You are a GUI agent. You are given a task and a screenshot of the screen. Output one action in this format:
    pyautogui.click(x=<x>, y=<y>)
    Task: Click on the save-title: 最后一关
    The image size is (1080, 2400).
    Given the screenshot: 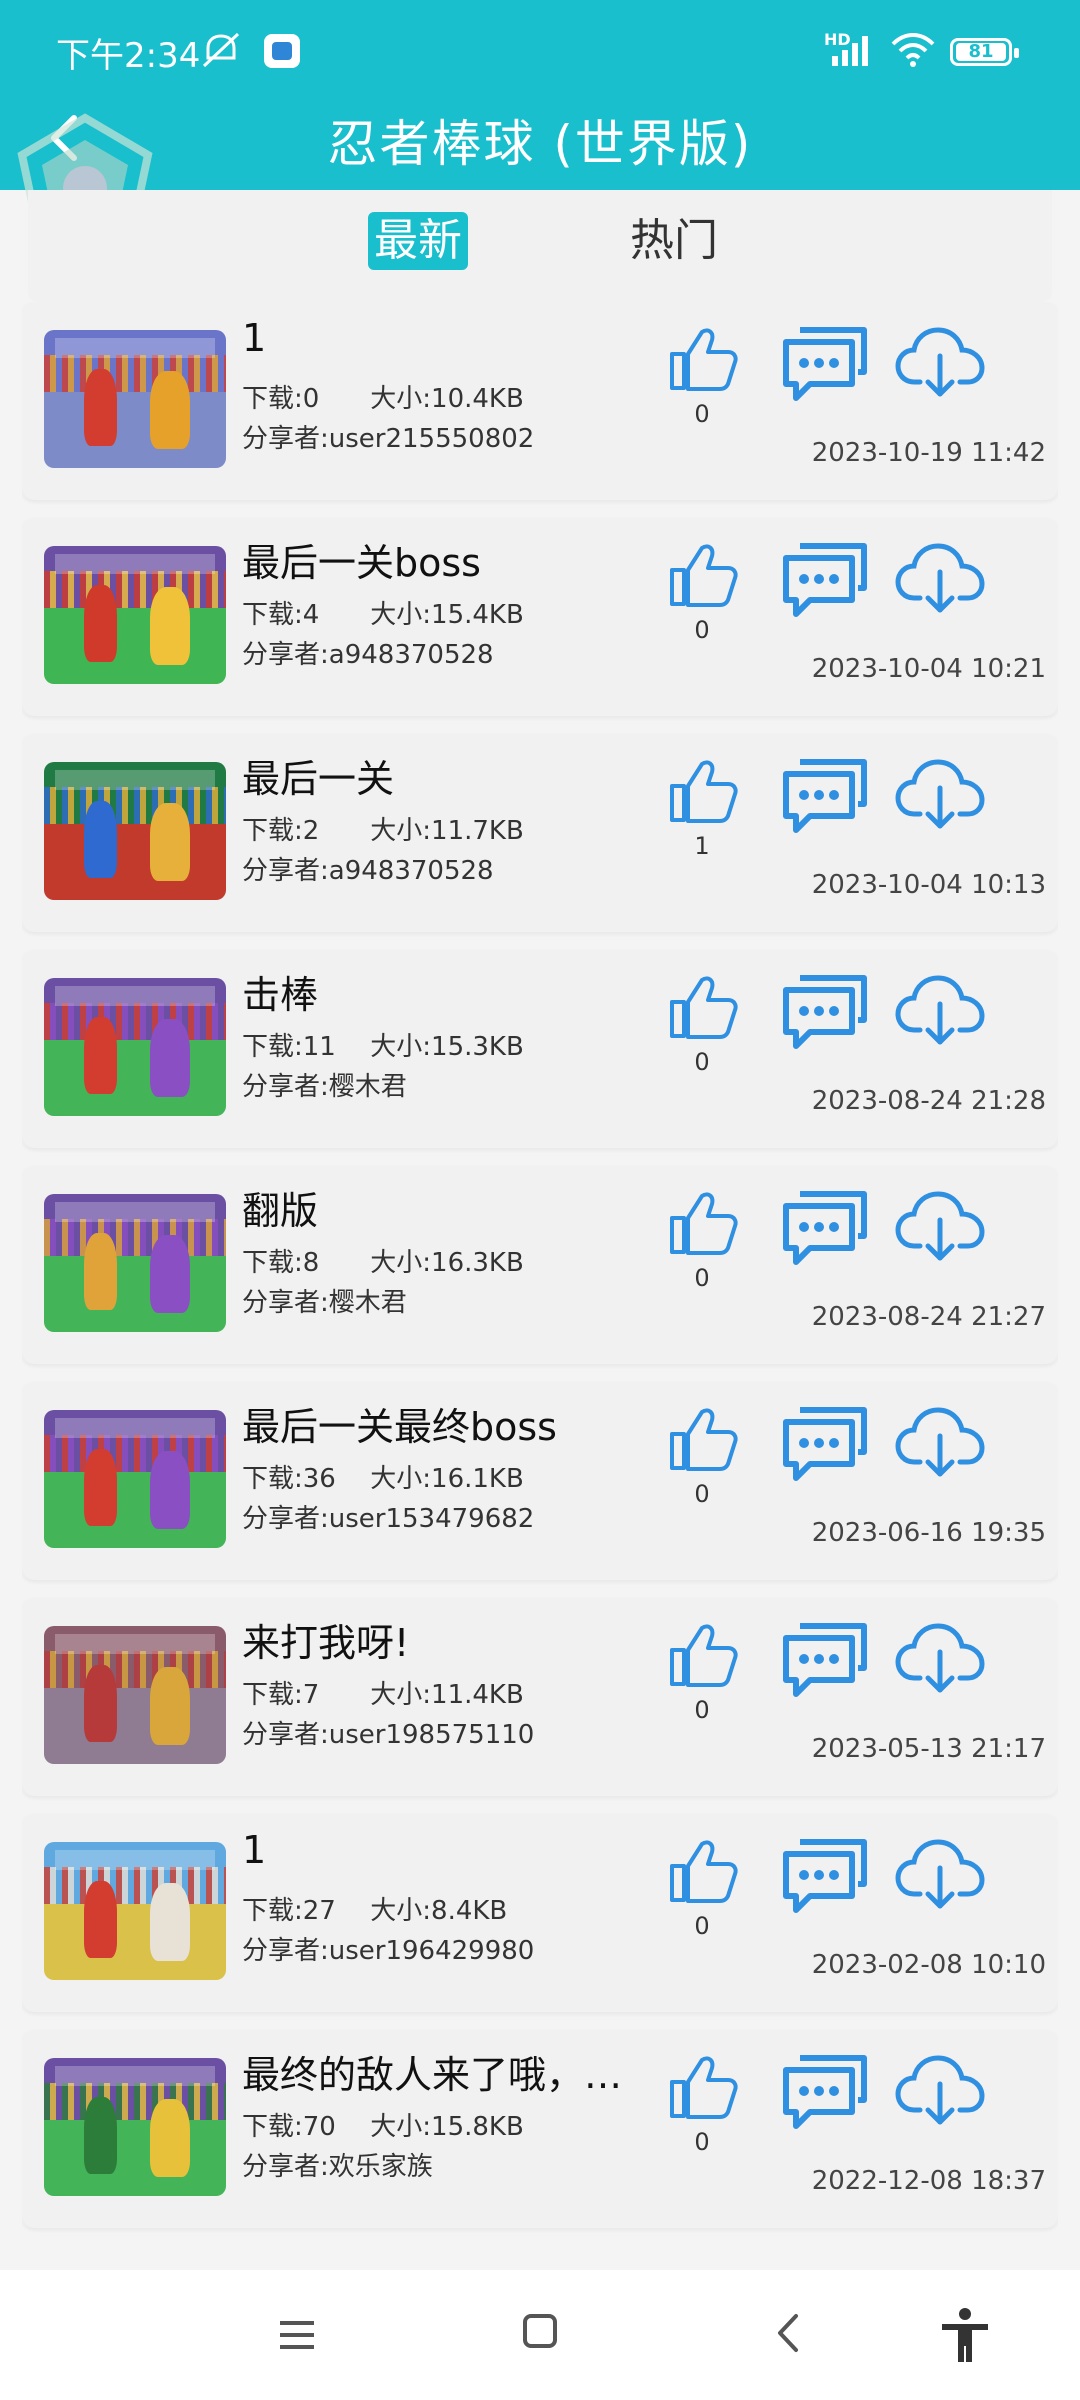 What is the action you would take?
    pyautogui.click(x=318, y=779)
    